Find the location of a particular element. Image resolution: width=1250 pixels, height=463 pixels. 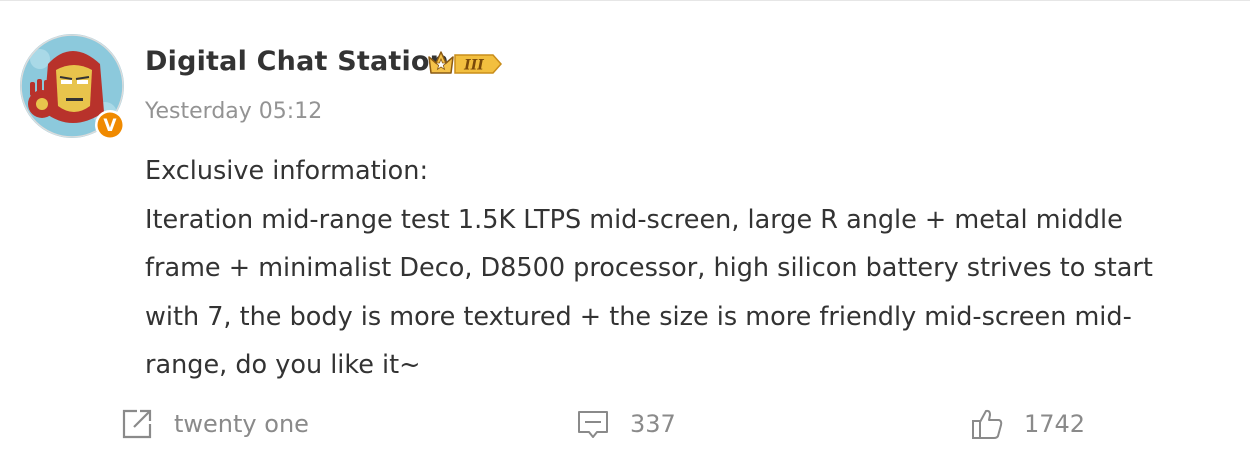

comment-icon is located at coordinates (593, 424).